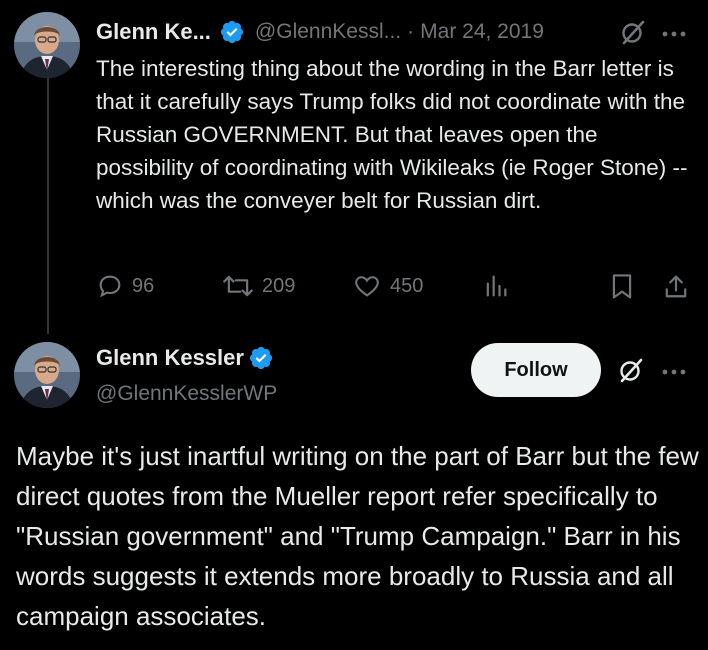 This screenshot has height=650, width=708. What do you see at coordinates (387, 286) in the screenshot?
I see `like-button: 450` at bounding box center [387, 286].